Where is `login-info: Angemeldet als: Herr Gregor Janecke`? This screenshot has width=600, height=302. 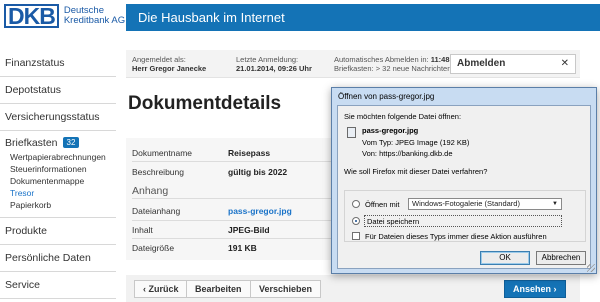
login-info: Angemeldet als: Herr Gregor Janecke is located at coordinates (169, 64).